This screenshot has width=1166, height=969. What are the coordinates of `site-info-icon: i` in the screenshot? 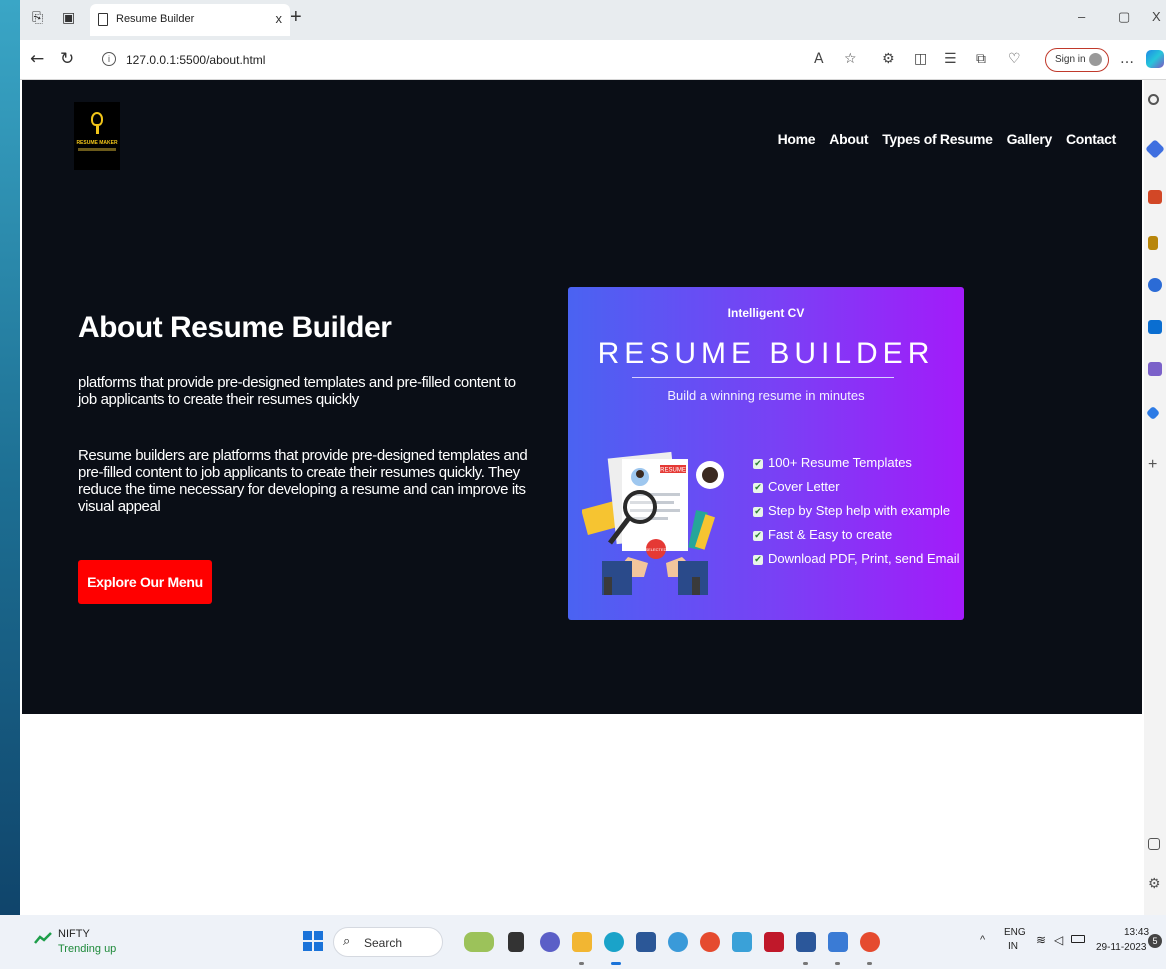 It's located at (109, 59).